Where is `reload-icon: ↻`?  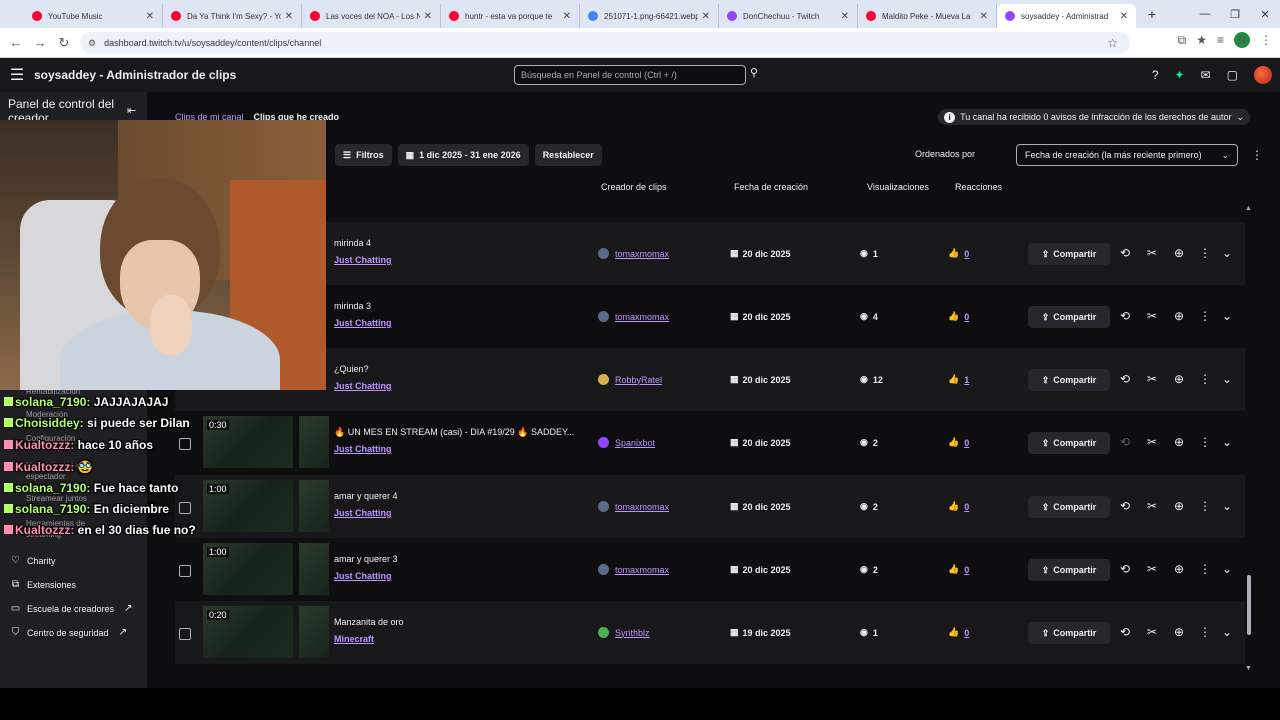 reload-icon: ↻ is located at coordinates (64, 43).